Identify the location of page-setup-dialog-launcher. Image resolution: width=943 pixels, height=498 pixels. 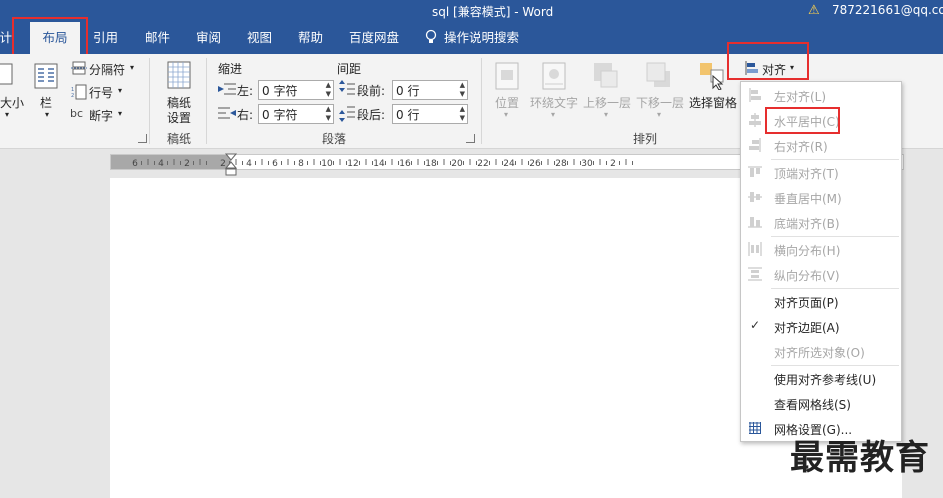
(142, 138).